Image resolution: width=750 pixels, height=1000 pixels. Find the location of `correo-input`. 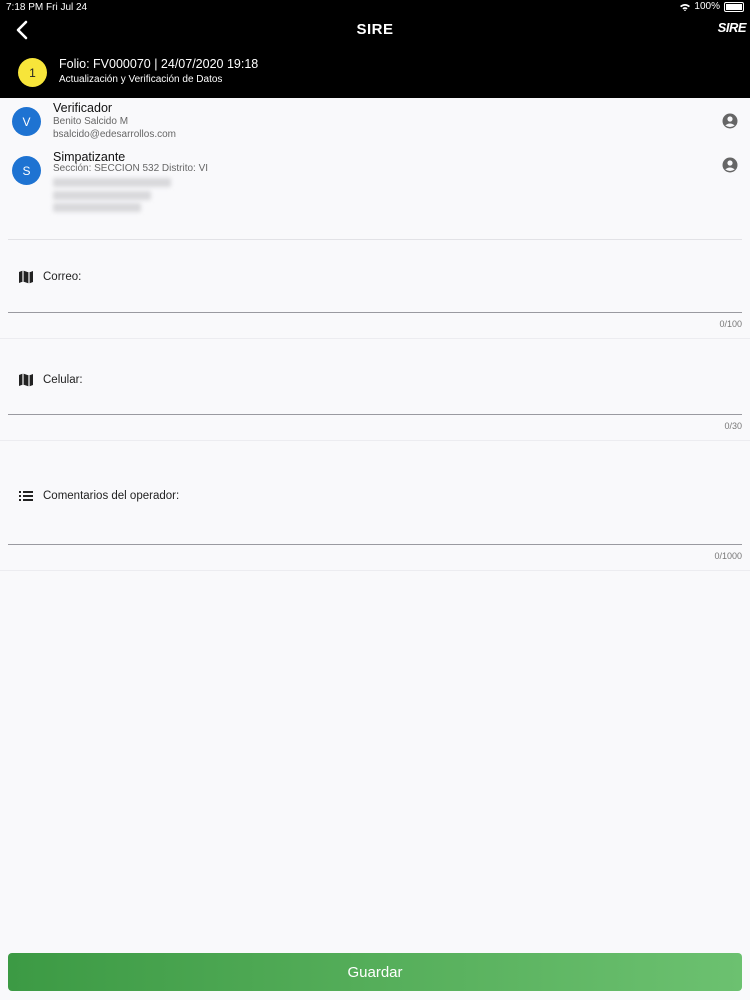

correo-input is located at coordinates (375, 299).